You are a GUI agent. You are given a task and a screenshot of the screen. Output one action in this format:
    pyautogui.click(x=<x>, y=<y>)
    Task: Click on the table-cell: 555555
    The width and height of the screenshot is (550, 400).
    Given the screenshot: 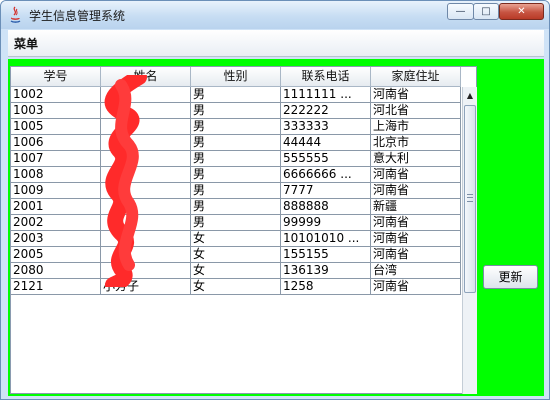 What is the action you would take?
    pyautogui.click(x=326, y=159)
    